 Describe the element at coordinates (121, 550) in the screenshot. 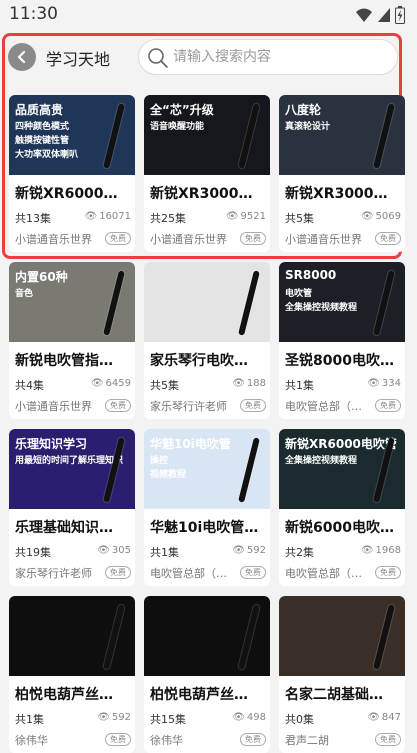

I see `view-count-value: 305` at that location.